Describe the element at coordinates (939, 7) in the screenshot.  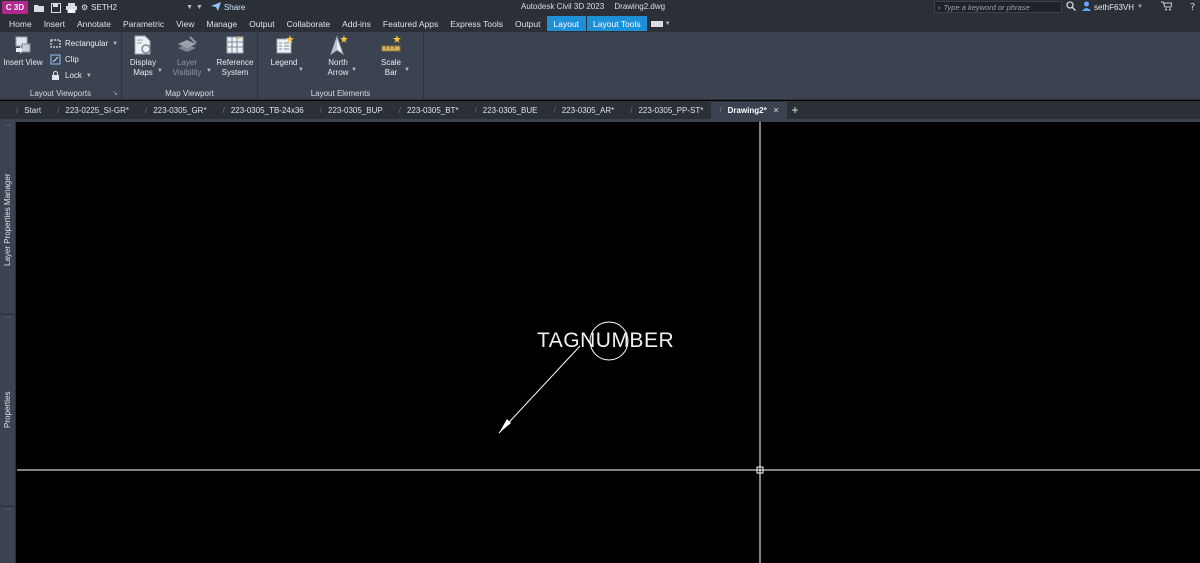
I see `chevron-right-icon: ›` at that location.